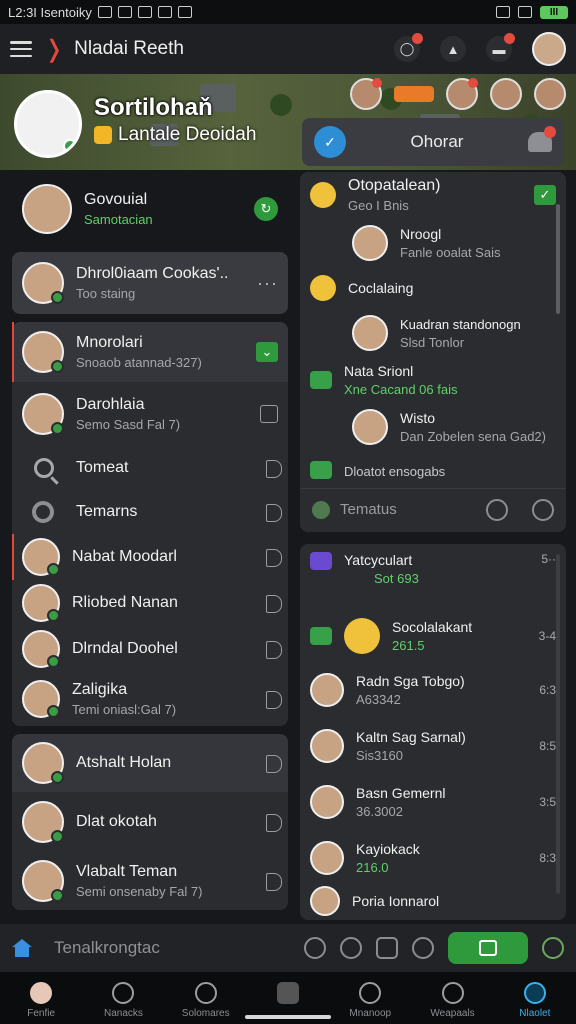 The height and width of the screenshot is (1024, 576). I want to click on chat-row: Dlrndal Doohel, so click(150, 649).